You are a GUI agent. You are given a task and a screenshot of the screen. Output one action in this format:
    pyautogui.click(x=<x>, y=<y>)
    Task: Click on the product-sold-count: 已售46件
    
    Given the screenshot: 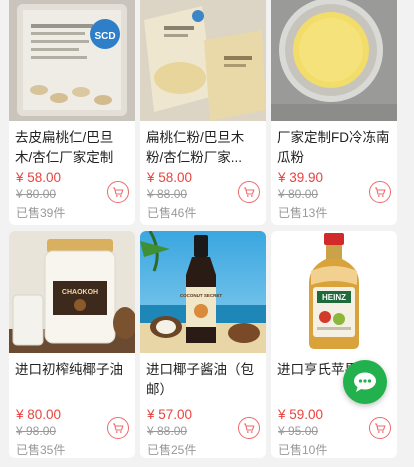 What is the action you would take?
    pyautogui.click(x=172, y=213)
    